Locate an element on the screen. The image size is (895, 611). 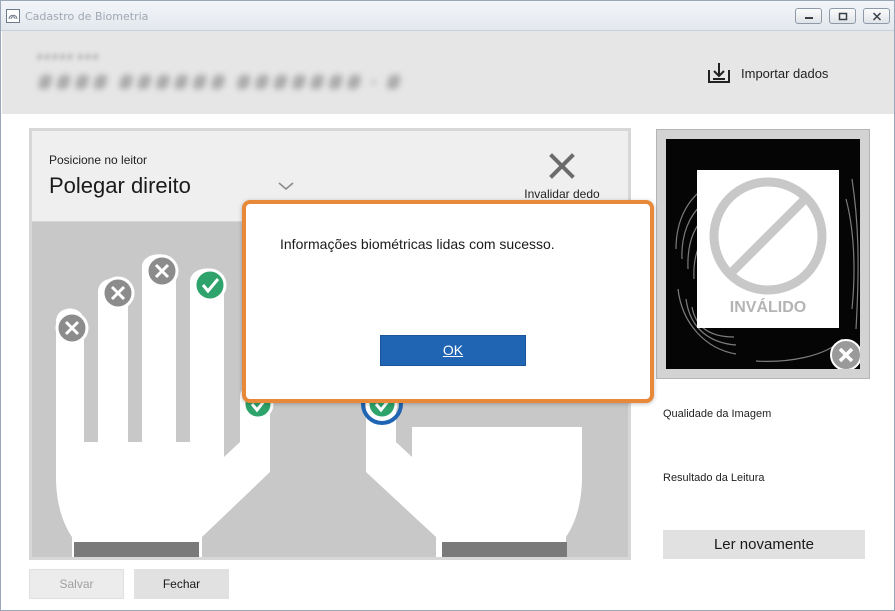
close-button: Fechar is located at coordinates (181, 584).